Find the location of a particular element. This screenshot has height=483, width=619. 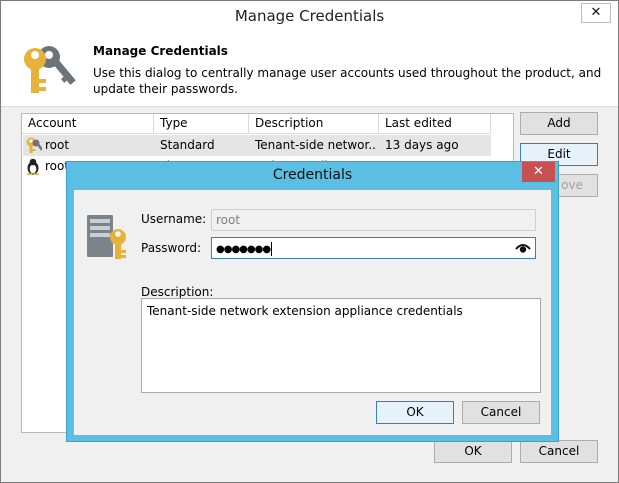

column-header-last-edited: Last edited is located at coordinates (435, 124).